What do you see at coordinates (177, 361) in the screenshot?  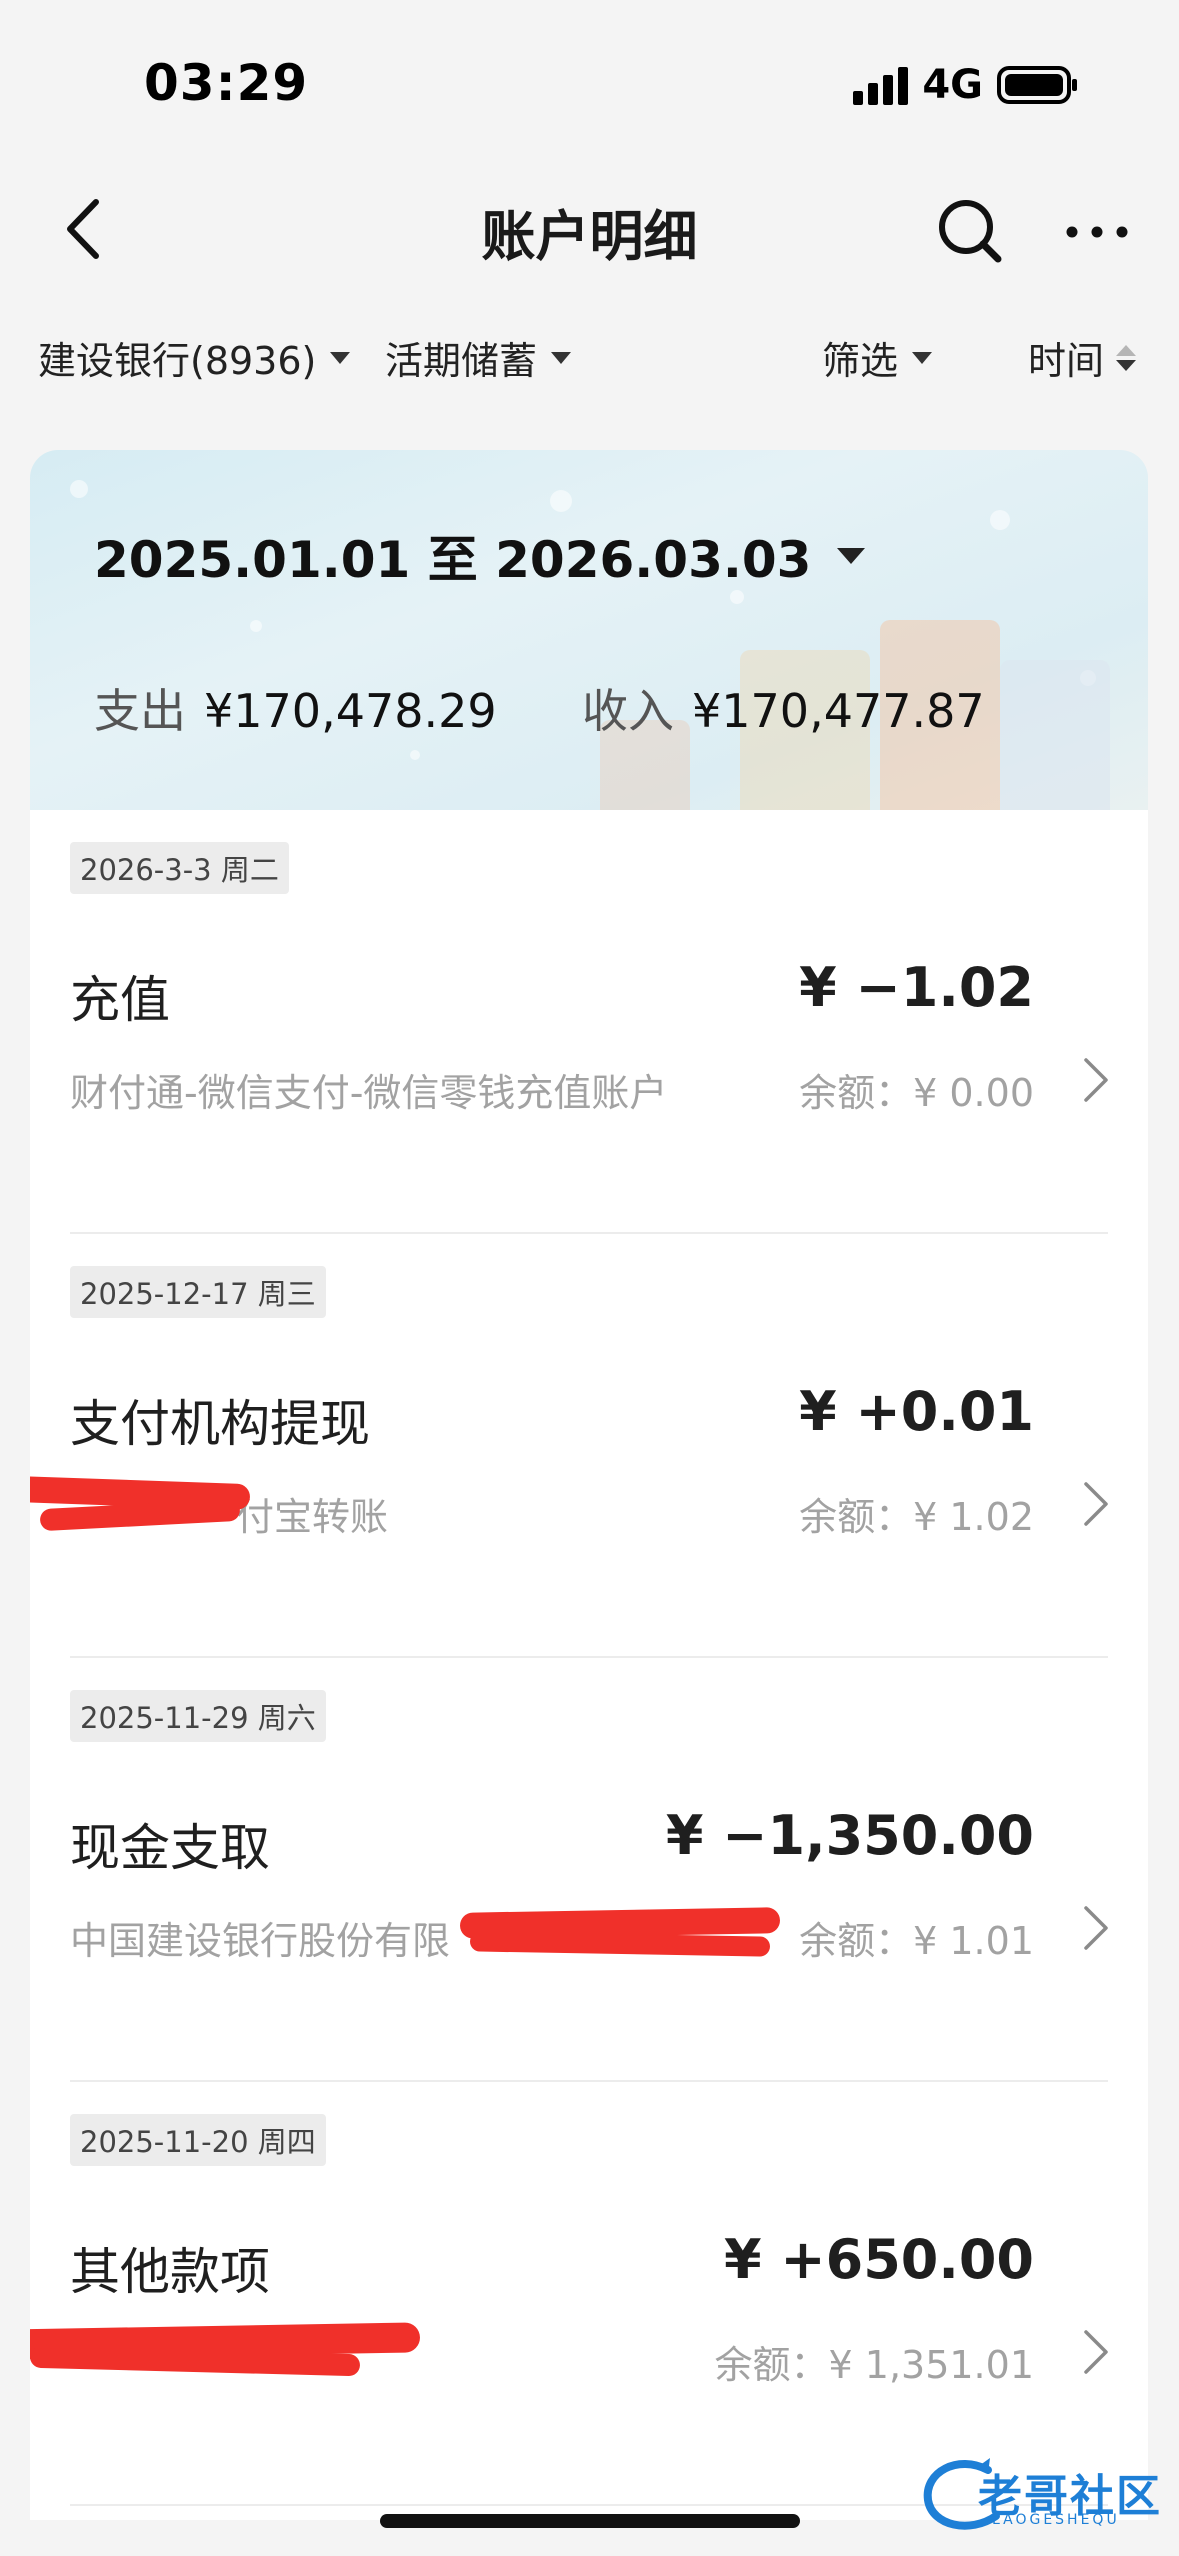 I see `account-label: 建设银行(8936)` at bounding box center [177, 361].